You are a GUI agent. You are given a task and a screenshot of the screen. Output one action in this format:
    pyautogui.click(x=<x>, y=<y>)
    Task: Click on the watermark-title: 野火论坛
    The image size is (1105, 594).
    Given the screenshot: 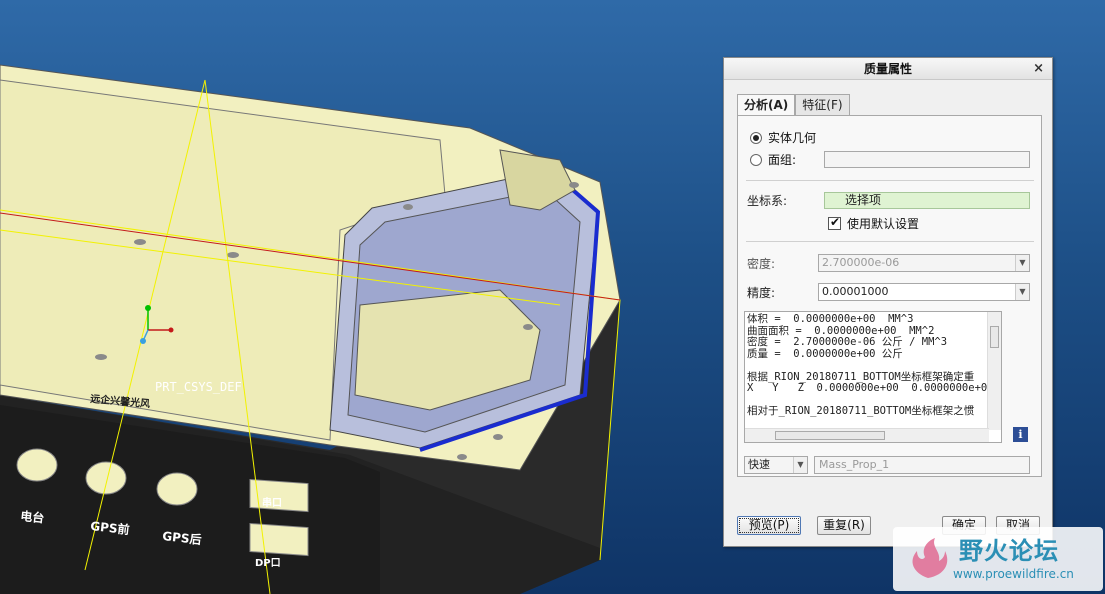 What is the action you would take?
    pyautogui.click(x=1009, y=551)
    